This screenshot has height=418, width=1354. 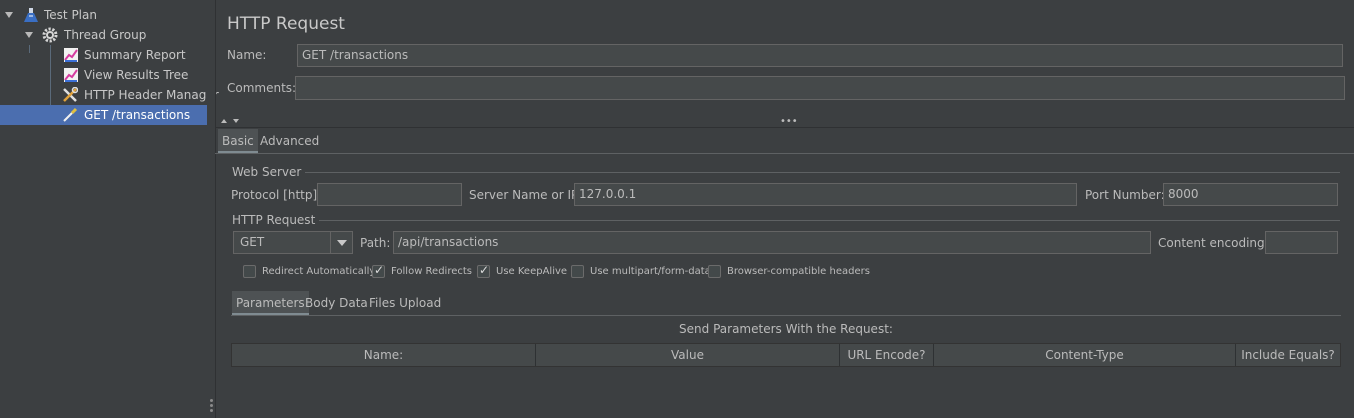 I want to click on tree-splitter, so click(x=211, y=209).